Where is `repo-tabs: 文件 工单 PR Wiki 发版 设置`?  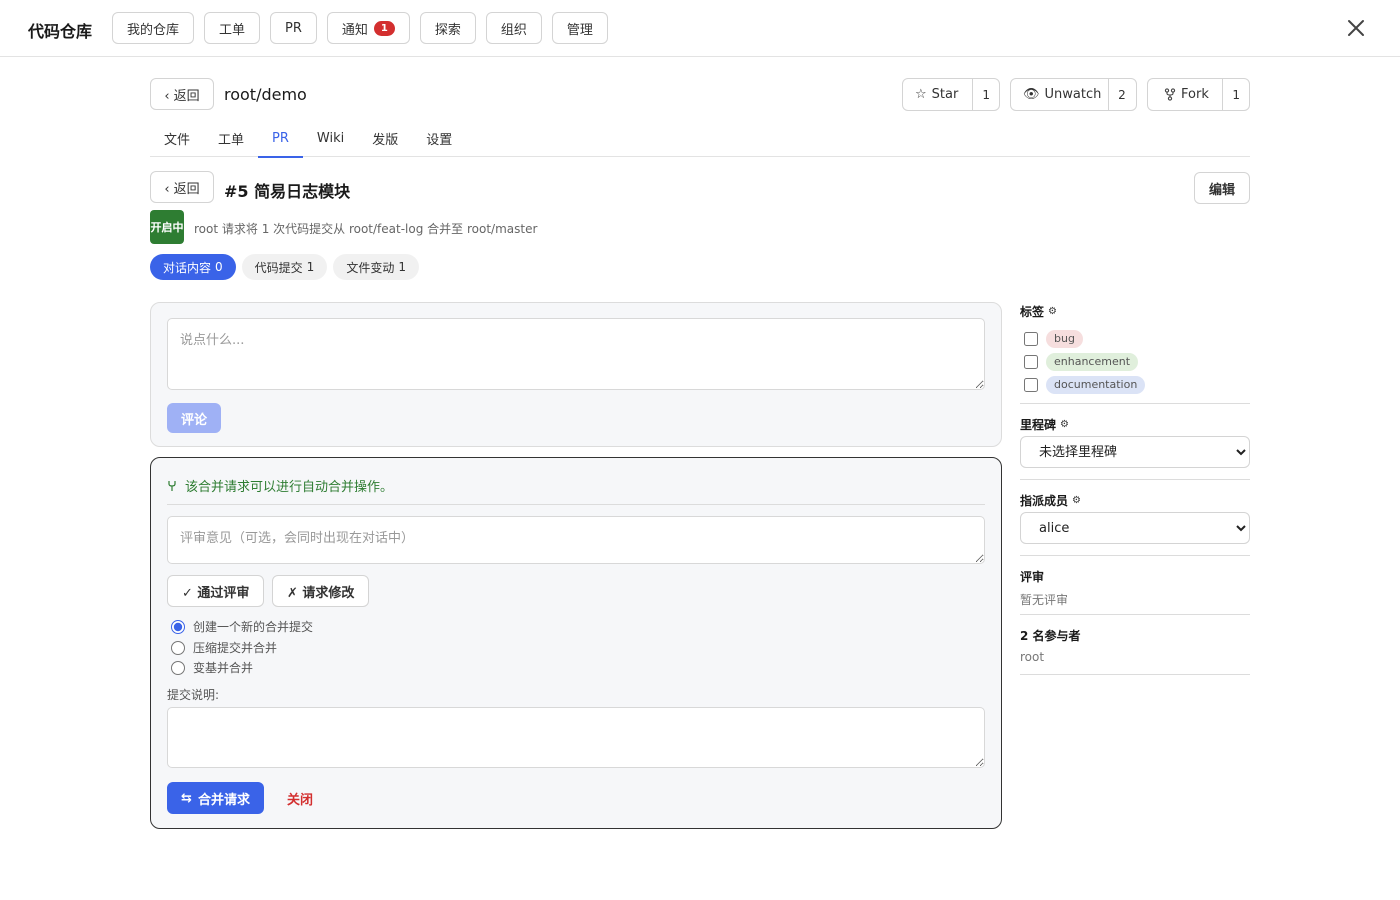
repo-tabs: 文件 工单 PR Wiki 发版 设置 is located at coordinates (700, 139).